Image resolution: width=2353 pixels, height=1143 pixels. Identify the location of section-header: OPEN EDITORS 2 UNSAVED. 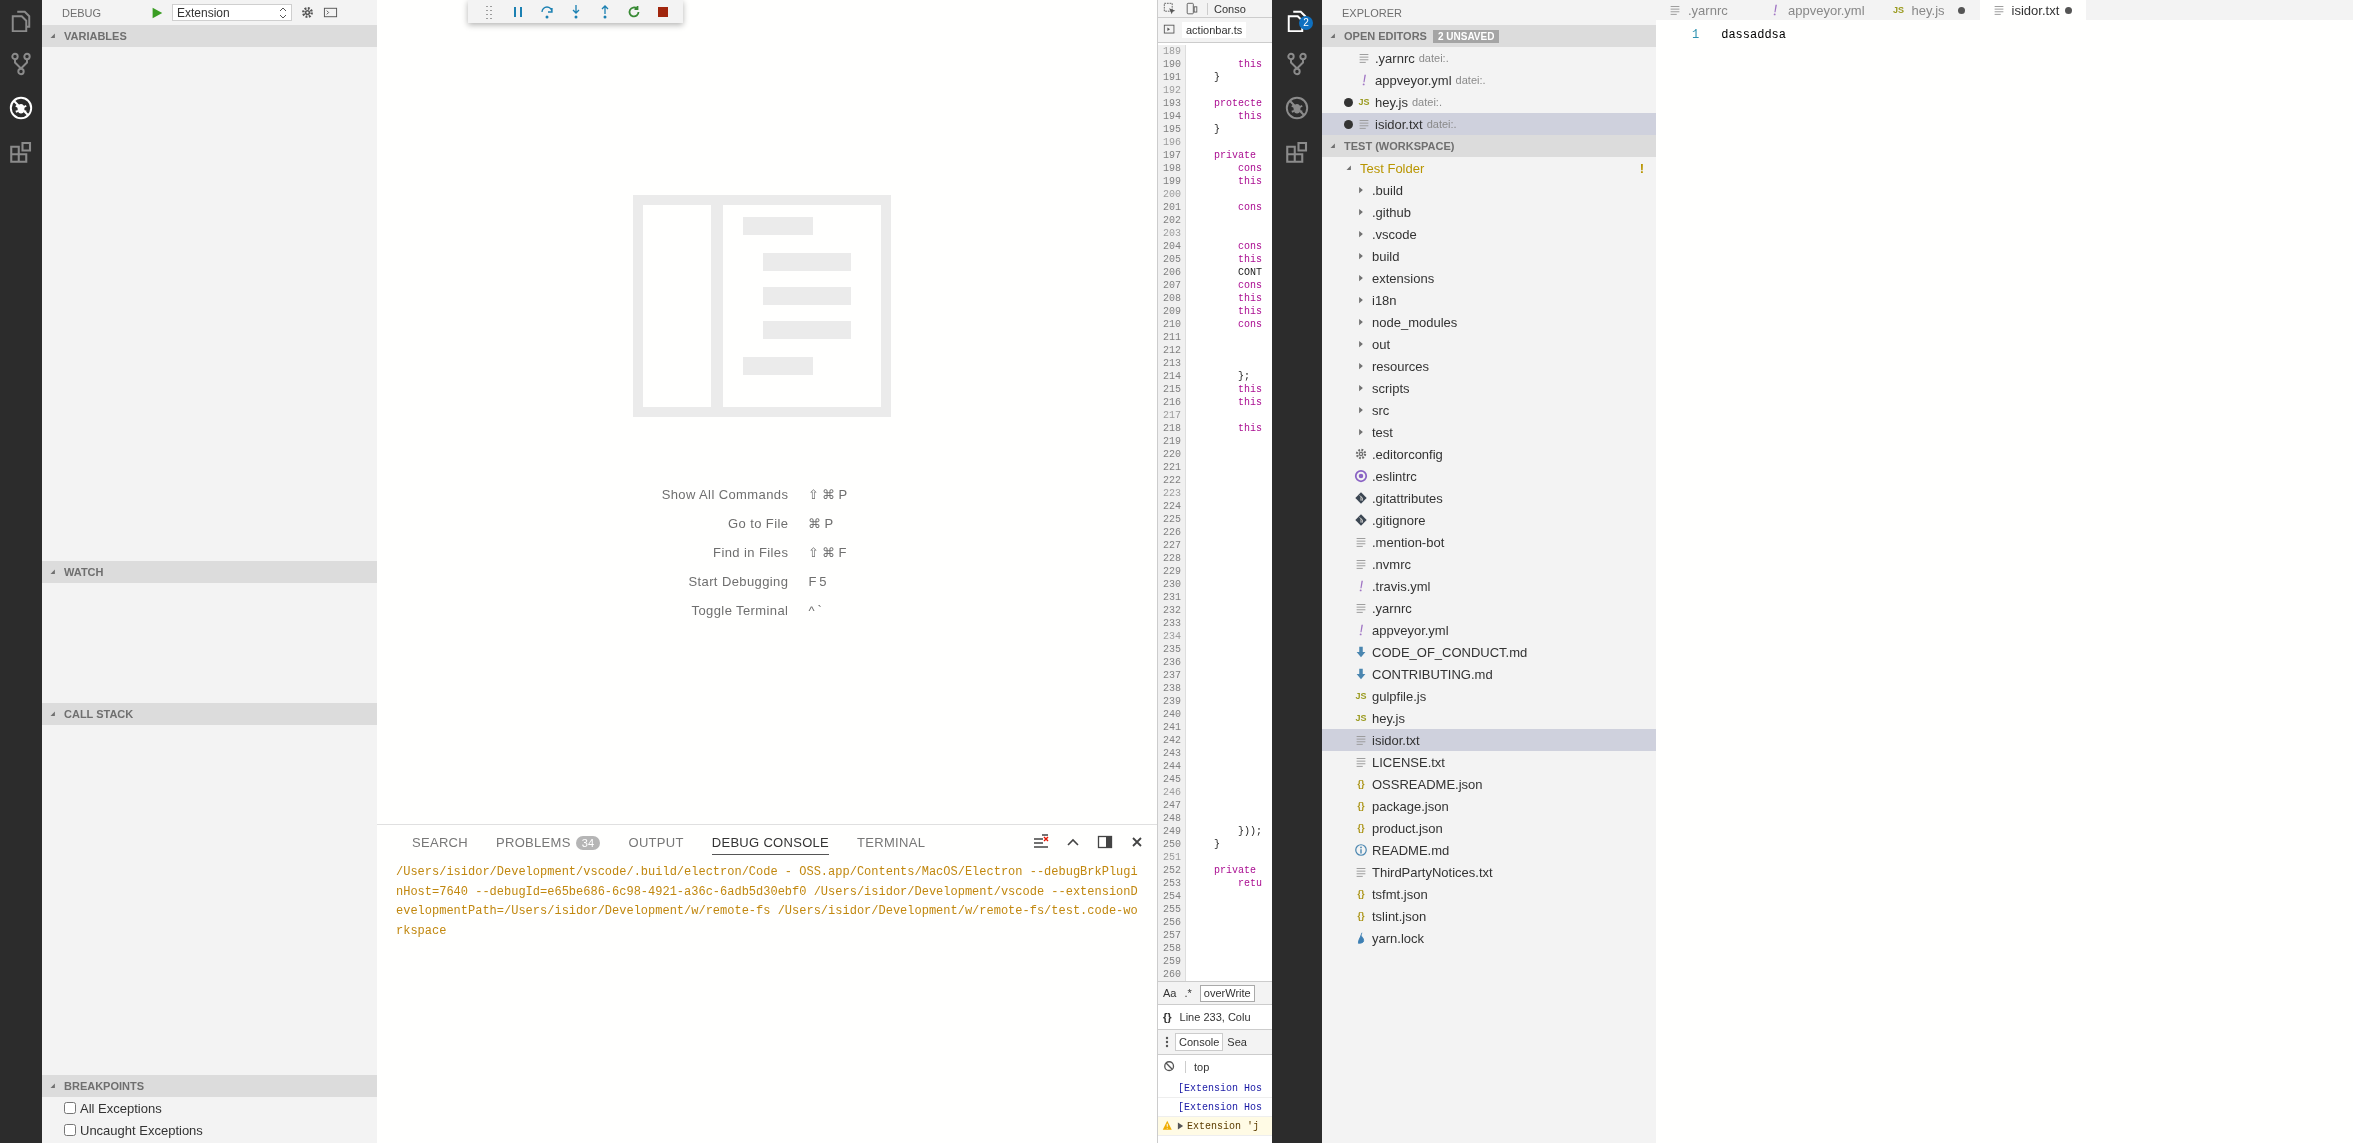
(1489, 36).